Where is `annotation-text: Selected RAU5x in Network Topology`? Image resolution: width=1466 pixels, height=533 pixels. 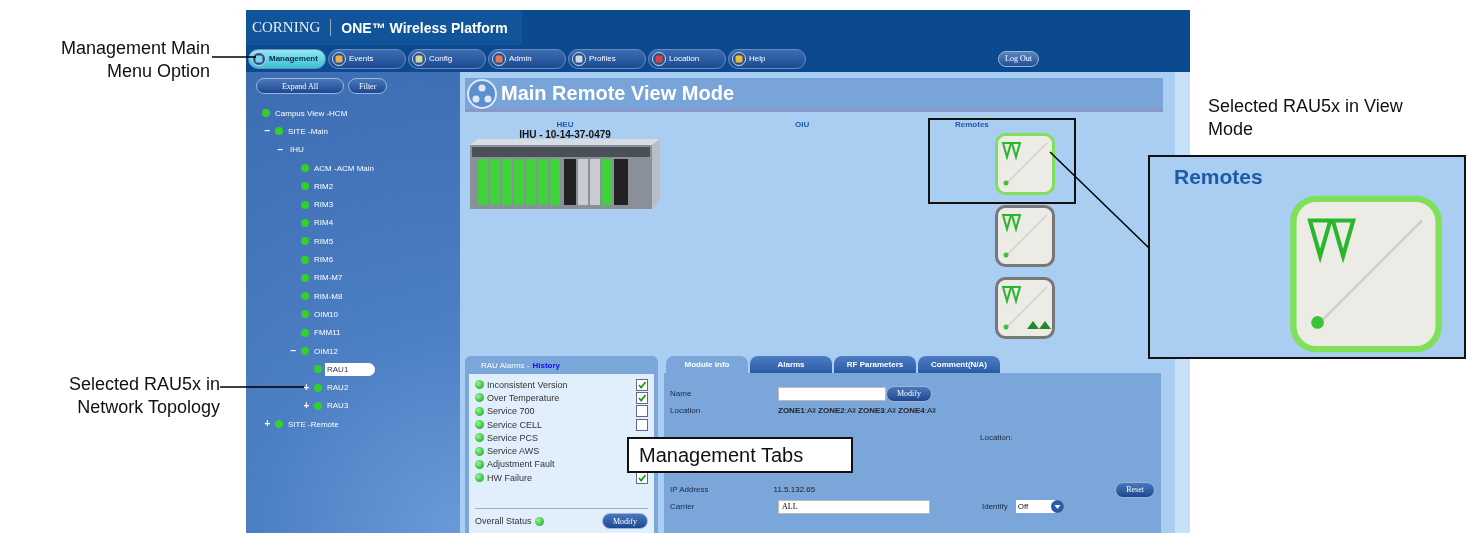
annotation-text: Selected RAU5x in Network Topology is located at coordinates (143, 396).